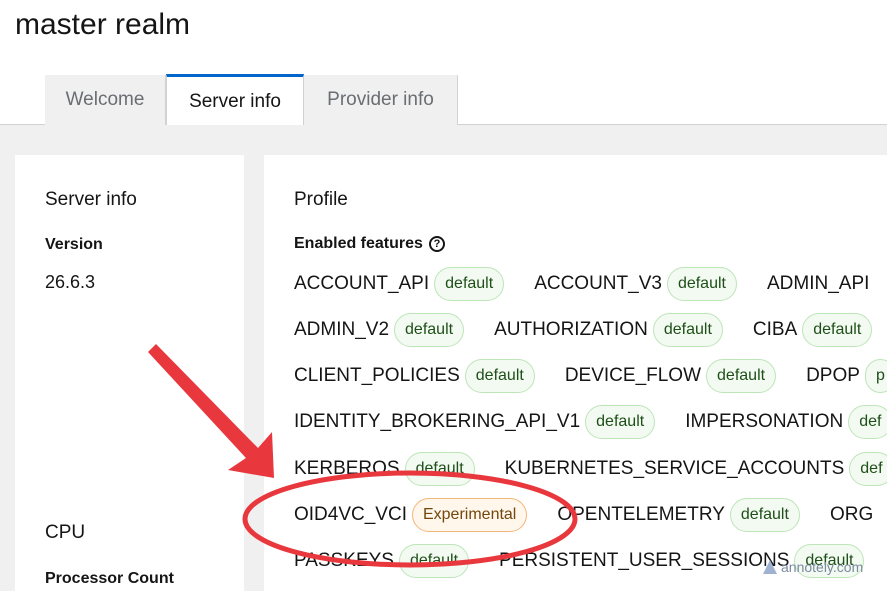  What do you see at coordinates (377, 375) in the screenshot?
I see `feature-name: CLIENT_POLICIES` at bounding box center [377, 375].